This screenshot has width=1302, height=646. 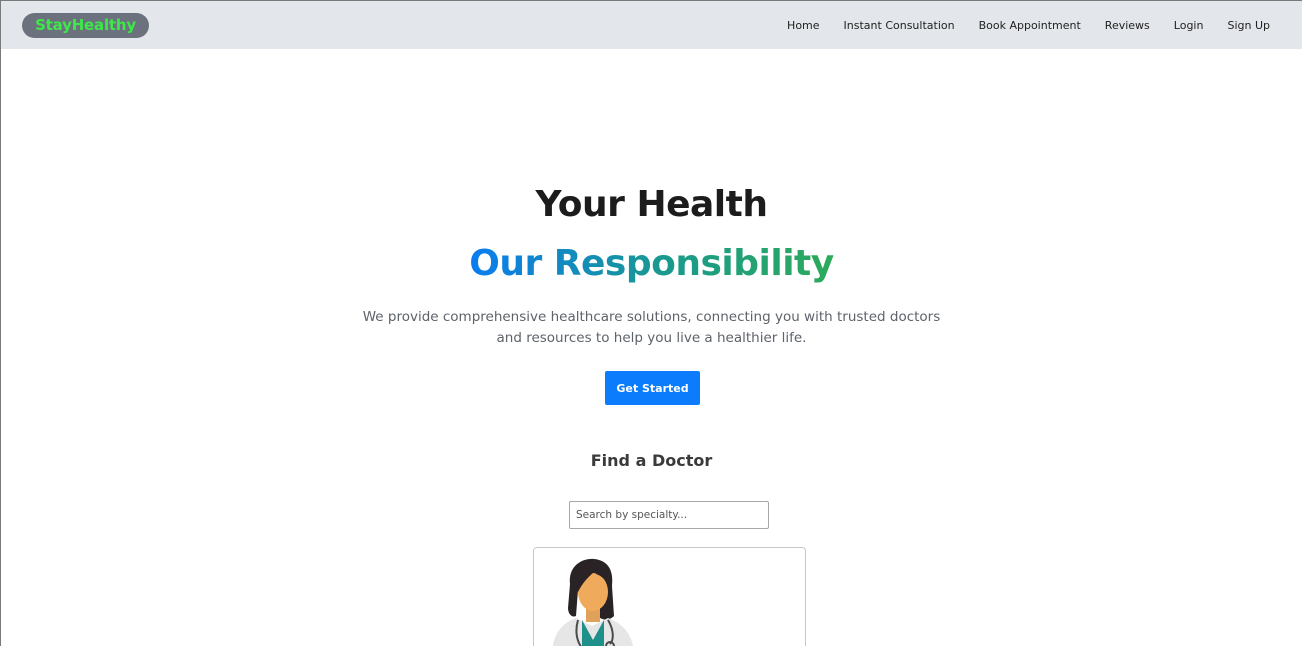 I want to click on nav-link-book-appointment: Book Appointment, so click(x=1030, y=25).